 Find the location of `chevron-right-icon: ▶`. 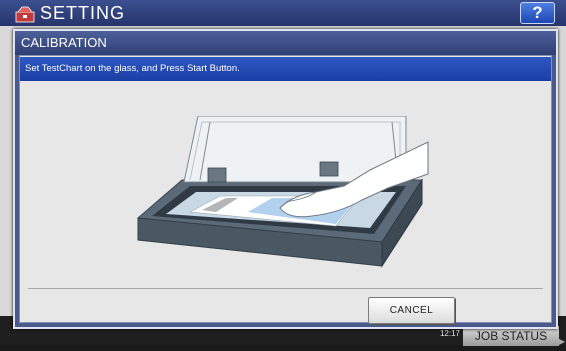

chevron-right-icon: ▶ is located at coordinates (561, 341).